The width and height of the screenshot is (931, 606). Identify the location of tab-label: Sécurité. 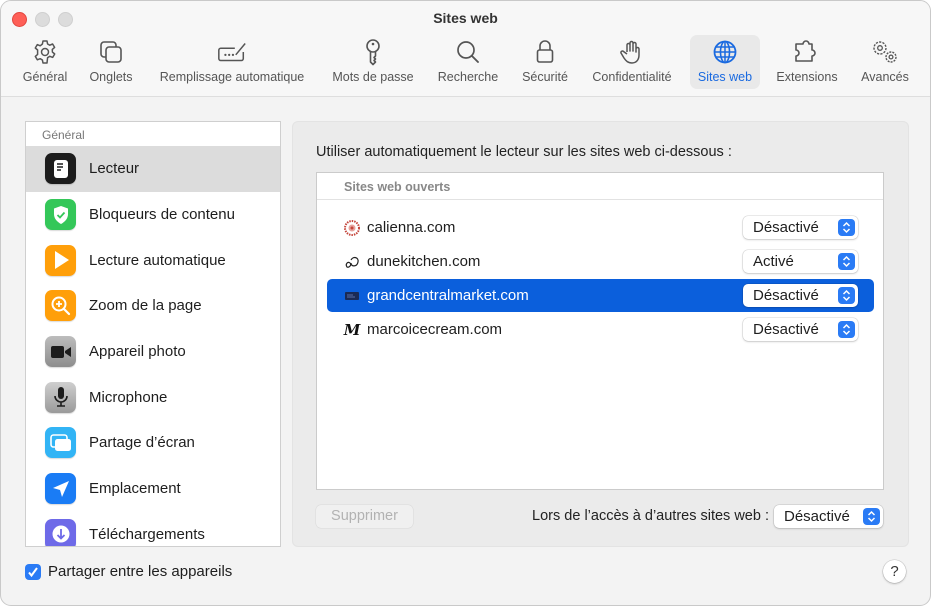
(545, 77).